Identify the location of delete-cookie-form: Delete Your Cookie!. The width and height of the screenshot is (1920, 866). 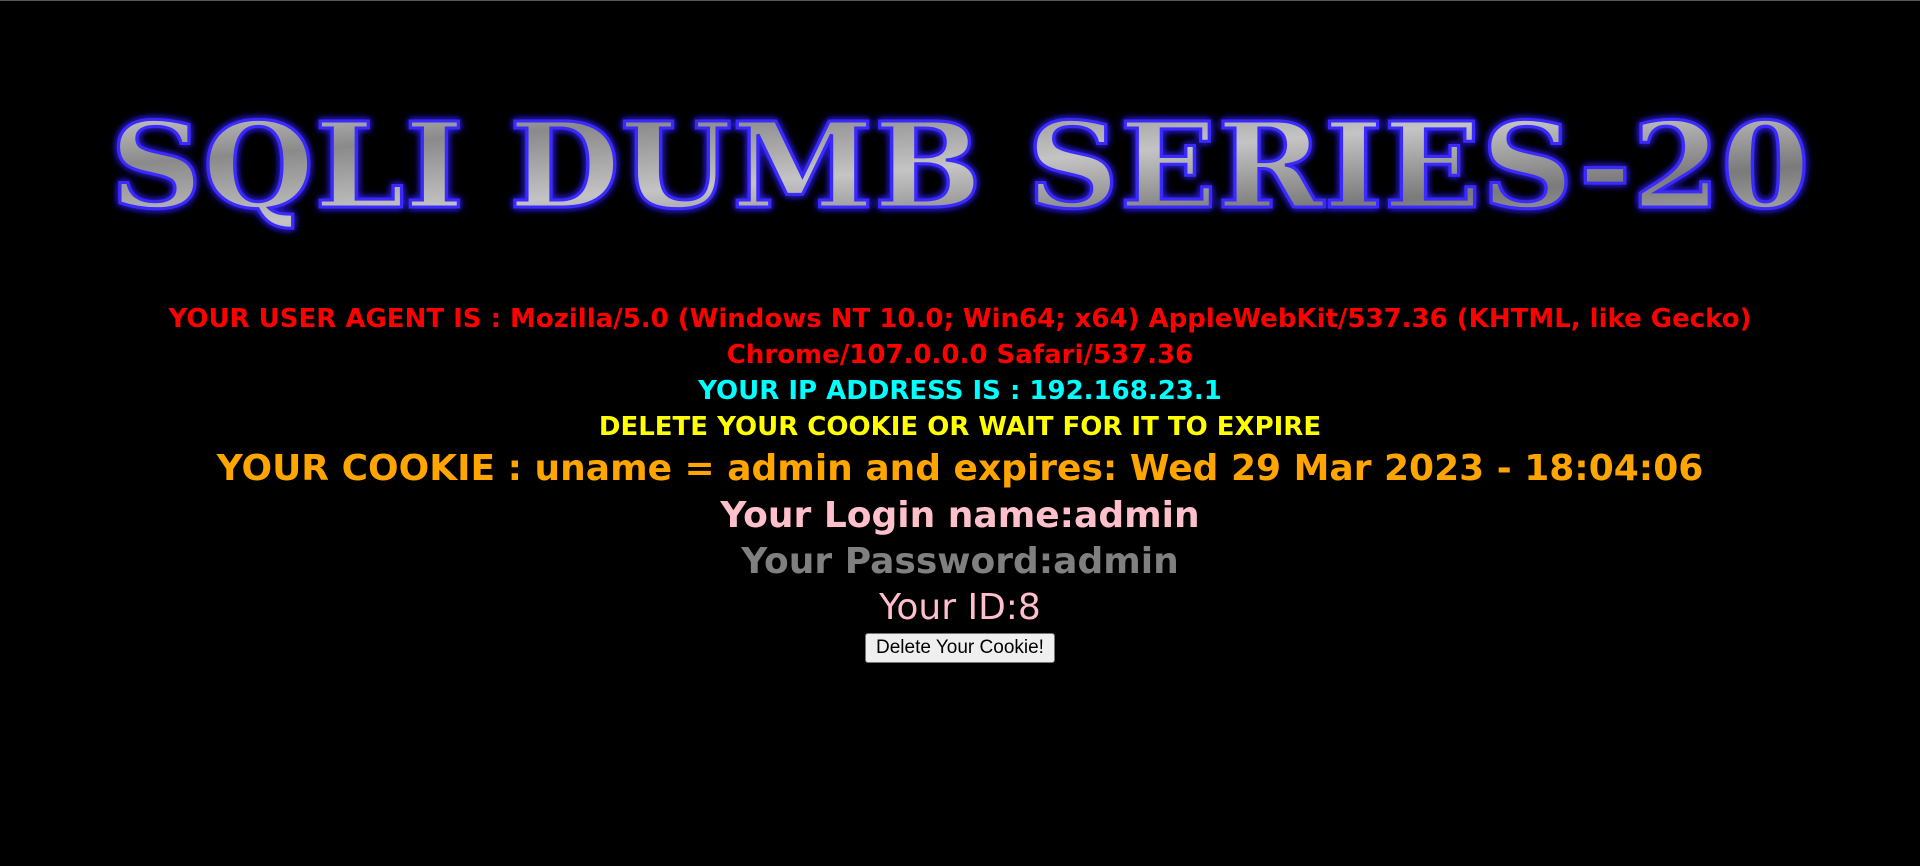
(960, 647).